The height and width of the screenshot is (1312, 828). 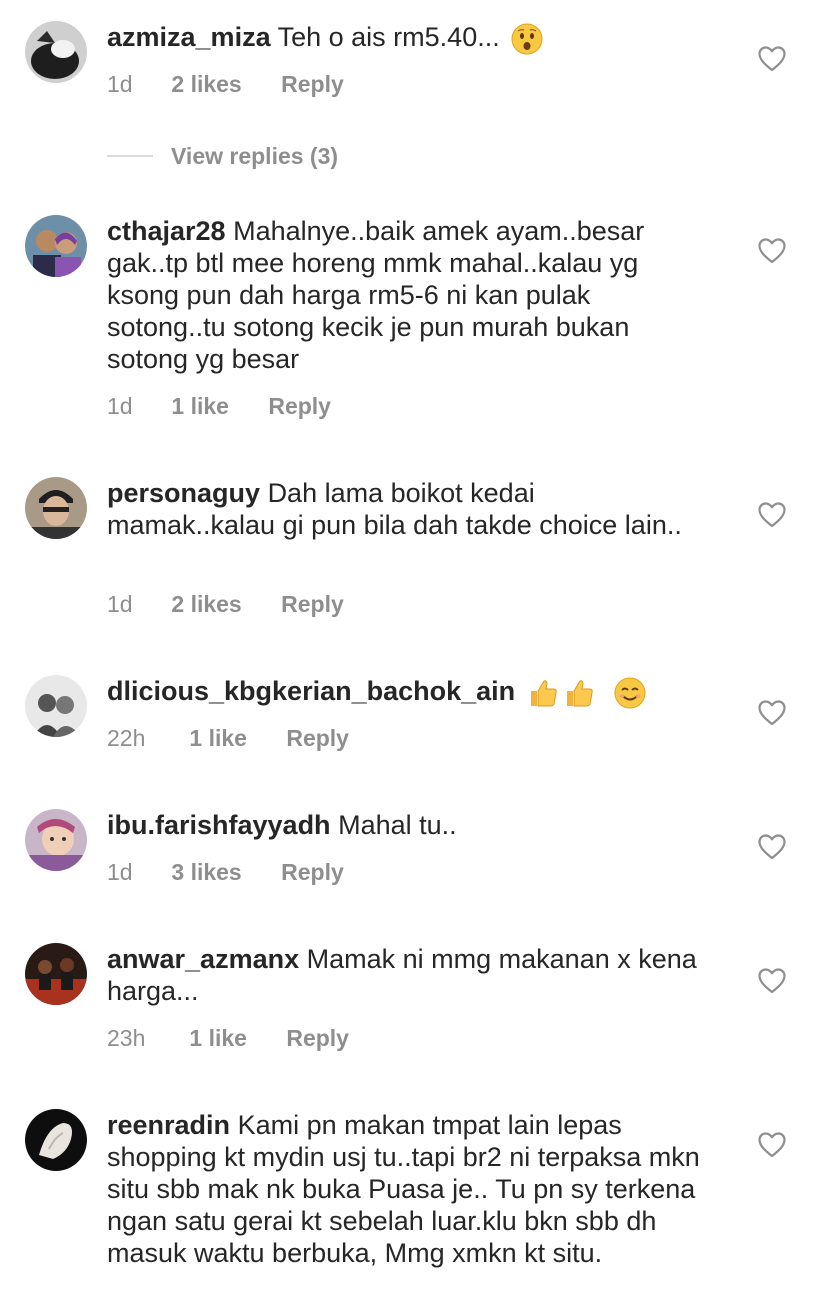 I want to click on smiling-face-icon, so click(x=630, y=693).